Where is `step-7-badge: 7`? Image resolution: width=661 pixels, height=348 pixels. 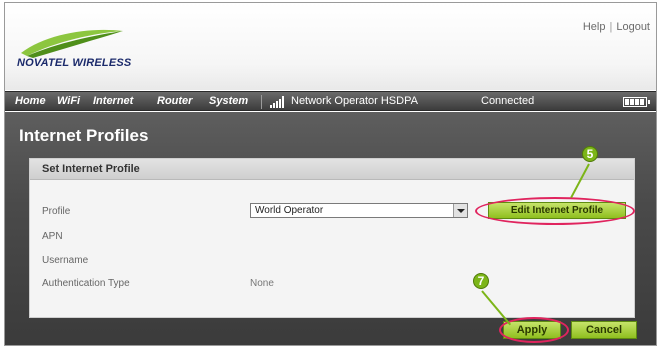
step-7-badge: 7 is located at coordinates (481, 281).